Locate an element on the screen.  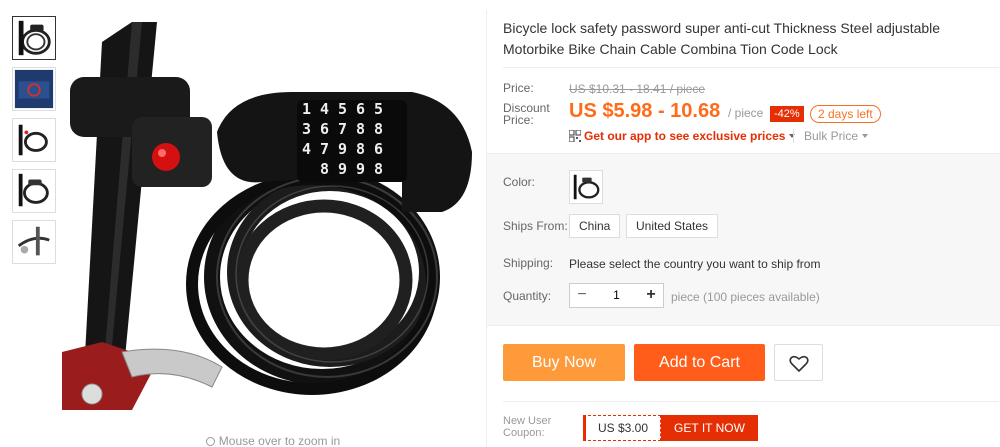
shipping-label: Shipping: is located at coordinates (528, 263).